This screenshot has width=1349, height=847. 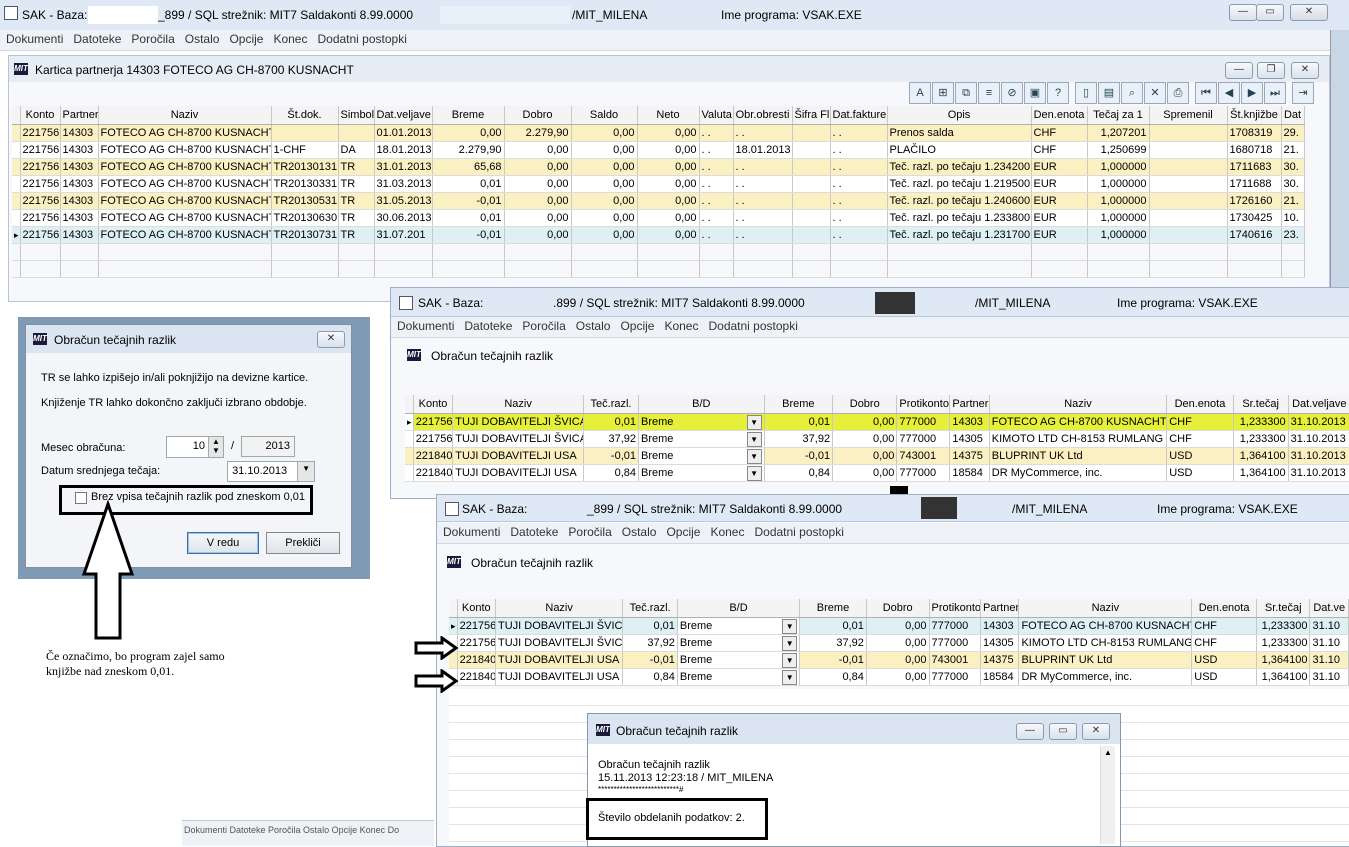 I want to click on menu-porocila: Poročila, so click(x=152, y=39).